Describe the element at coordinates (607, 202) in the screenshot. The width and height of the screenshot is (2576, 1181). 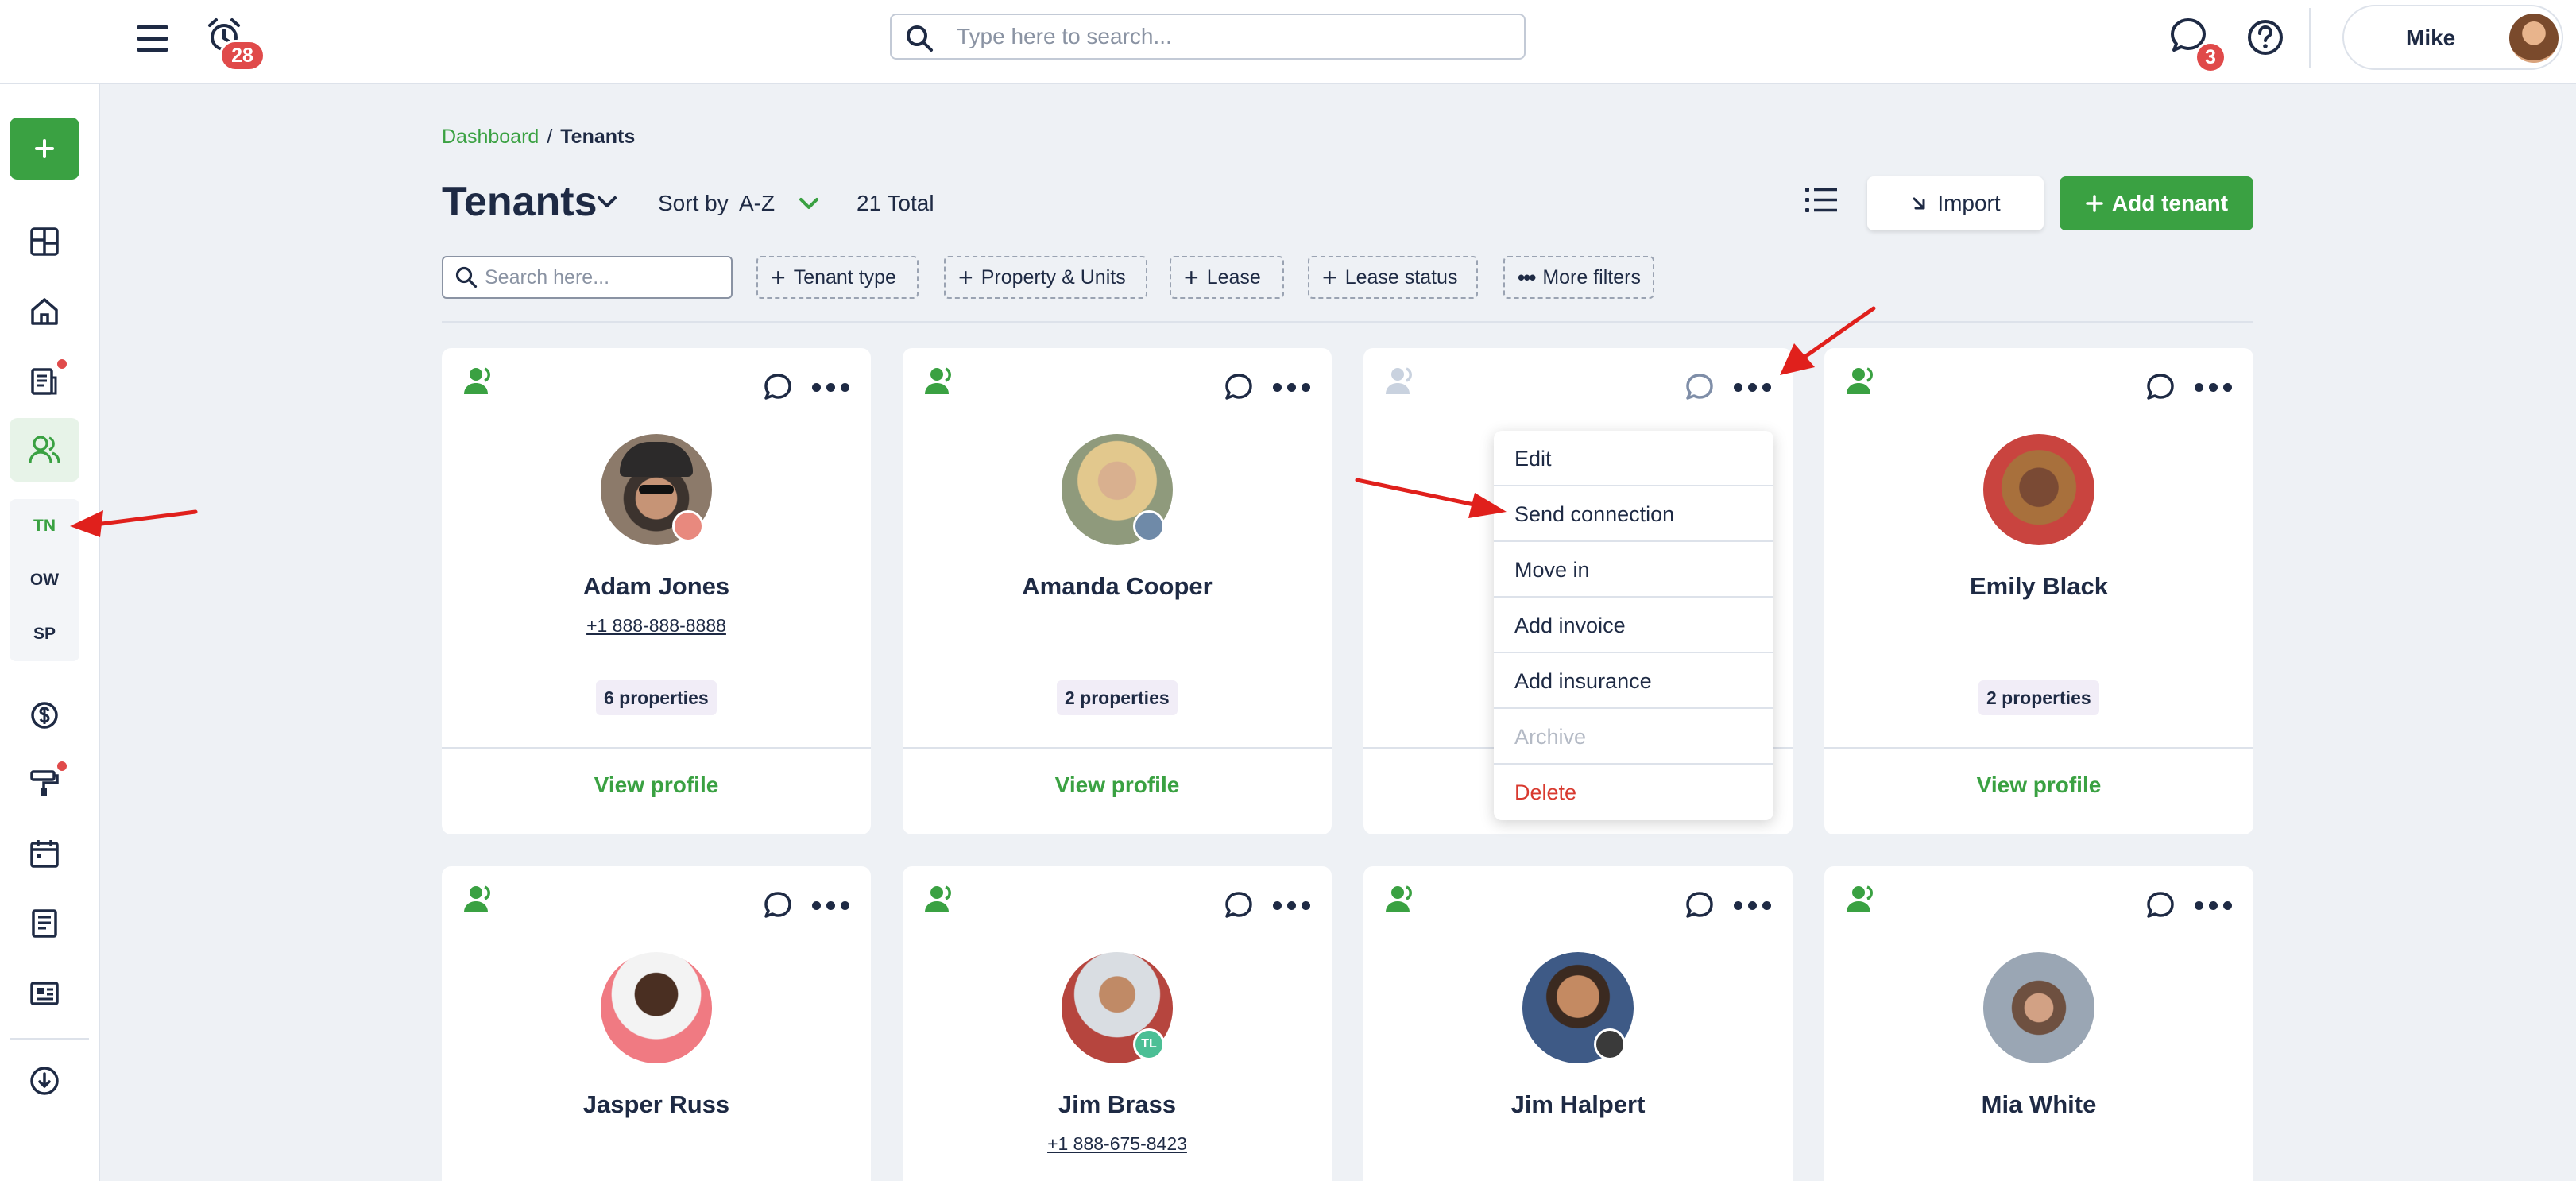
I see `chevron-down-icon` at that location.